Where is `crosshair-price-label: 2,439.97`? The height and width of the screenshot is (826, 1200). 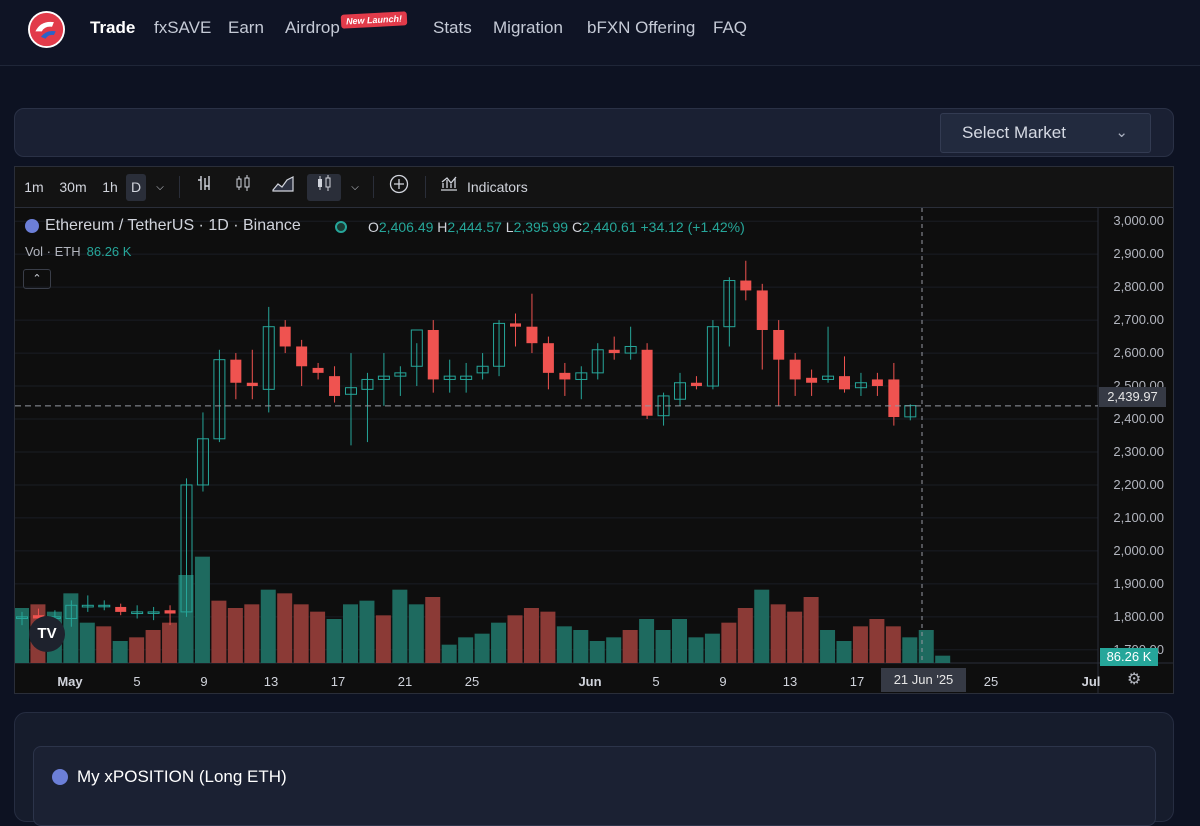
crosshair-price-label: 2,439.97 is located at coordinates (1132, 397).